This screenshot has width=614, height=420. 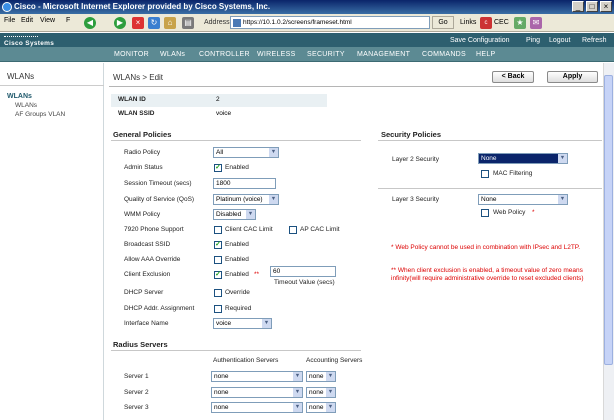 I want to click on dhcp-assignment-label: DHCP Addr. Assignment, so click(x=159, y=308).